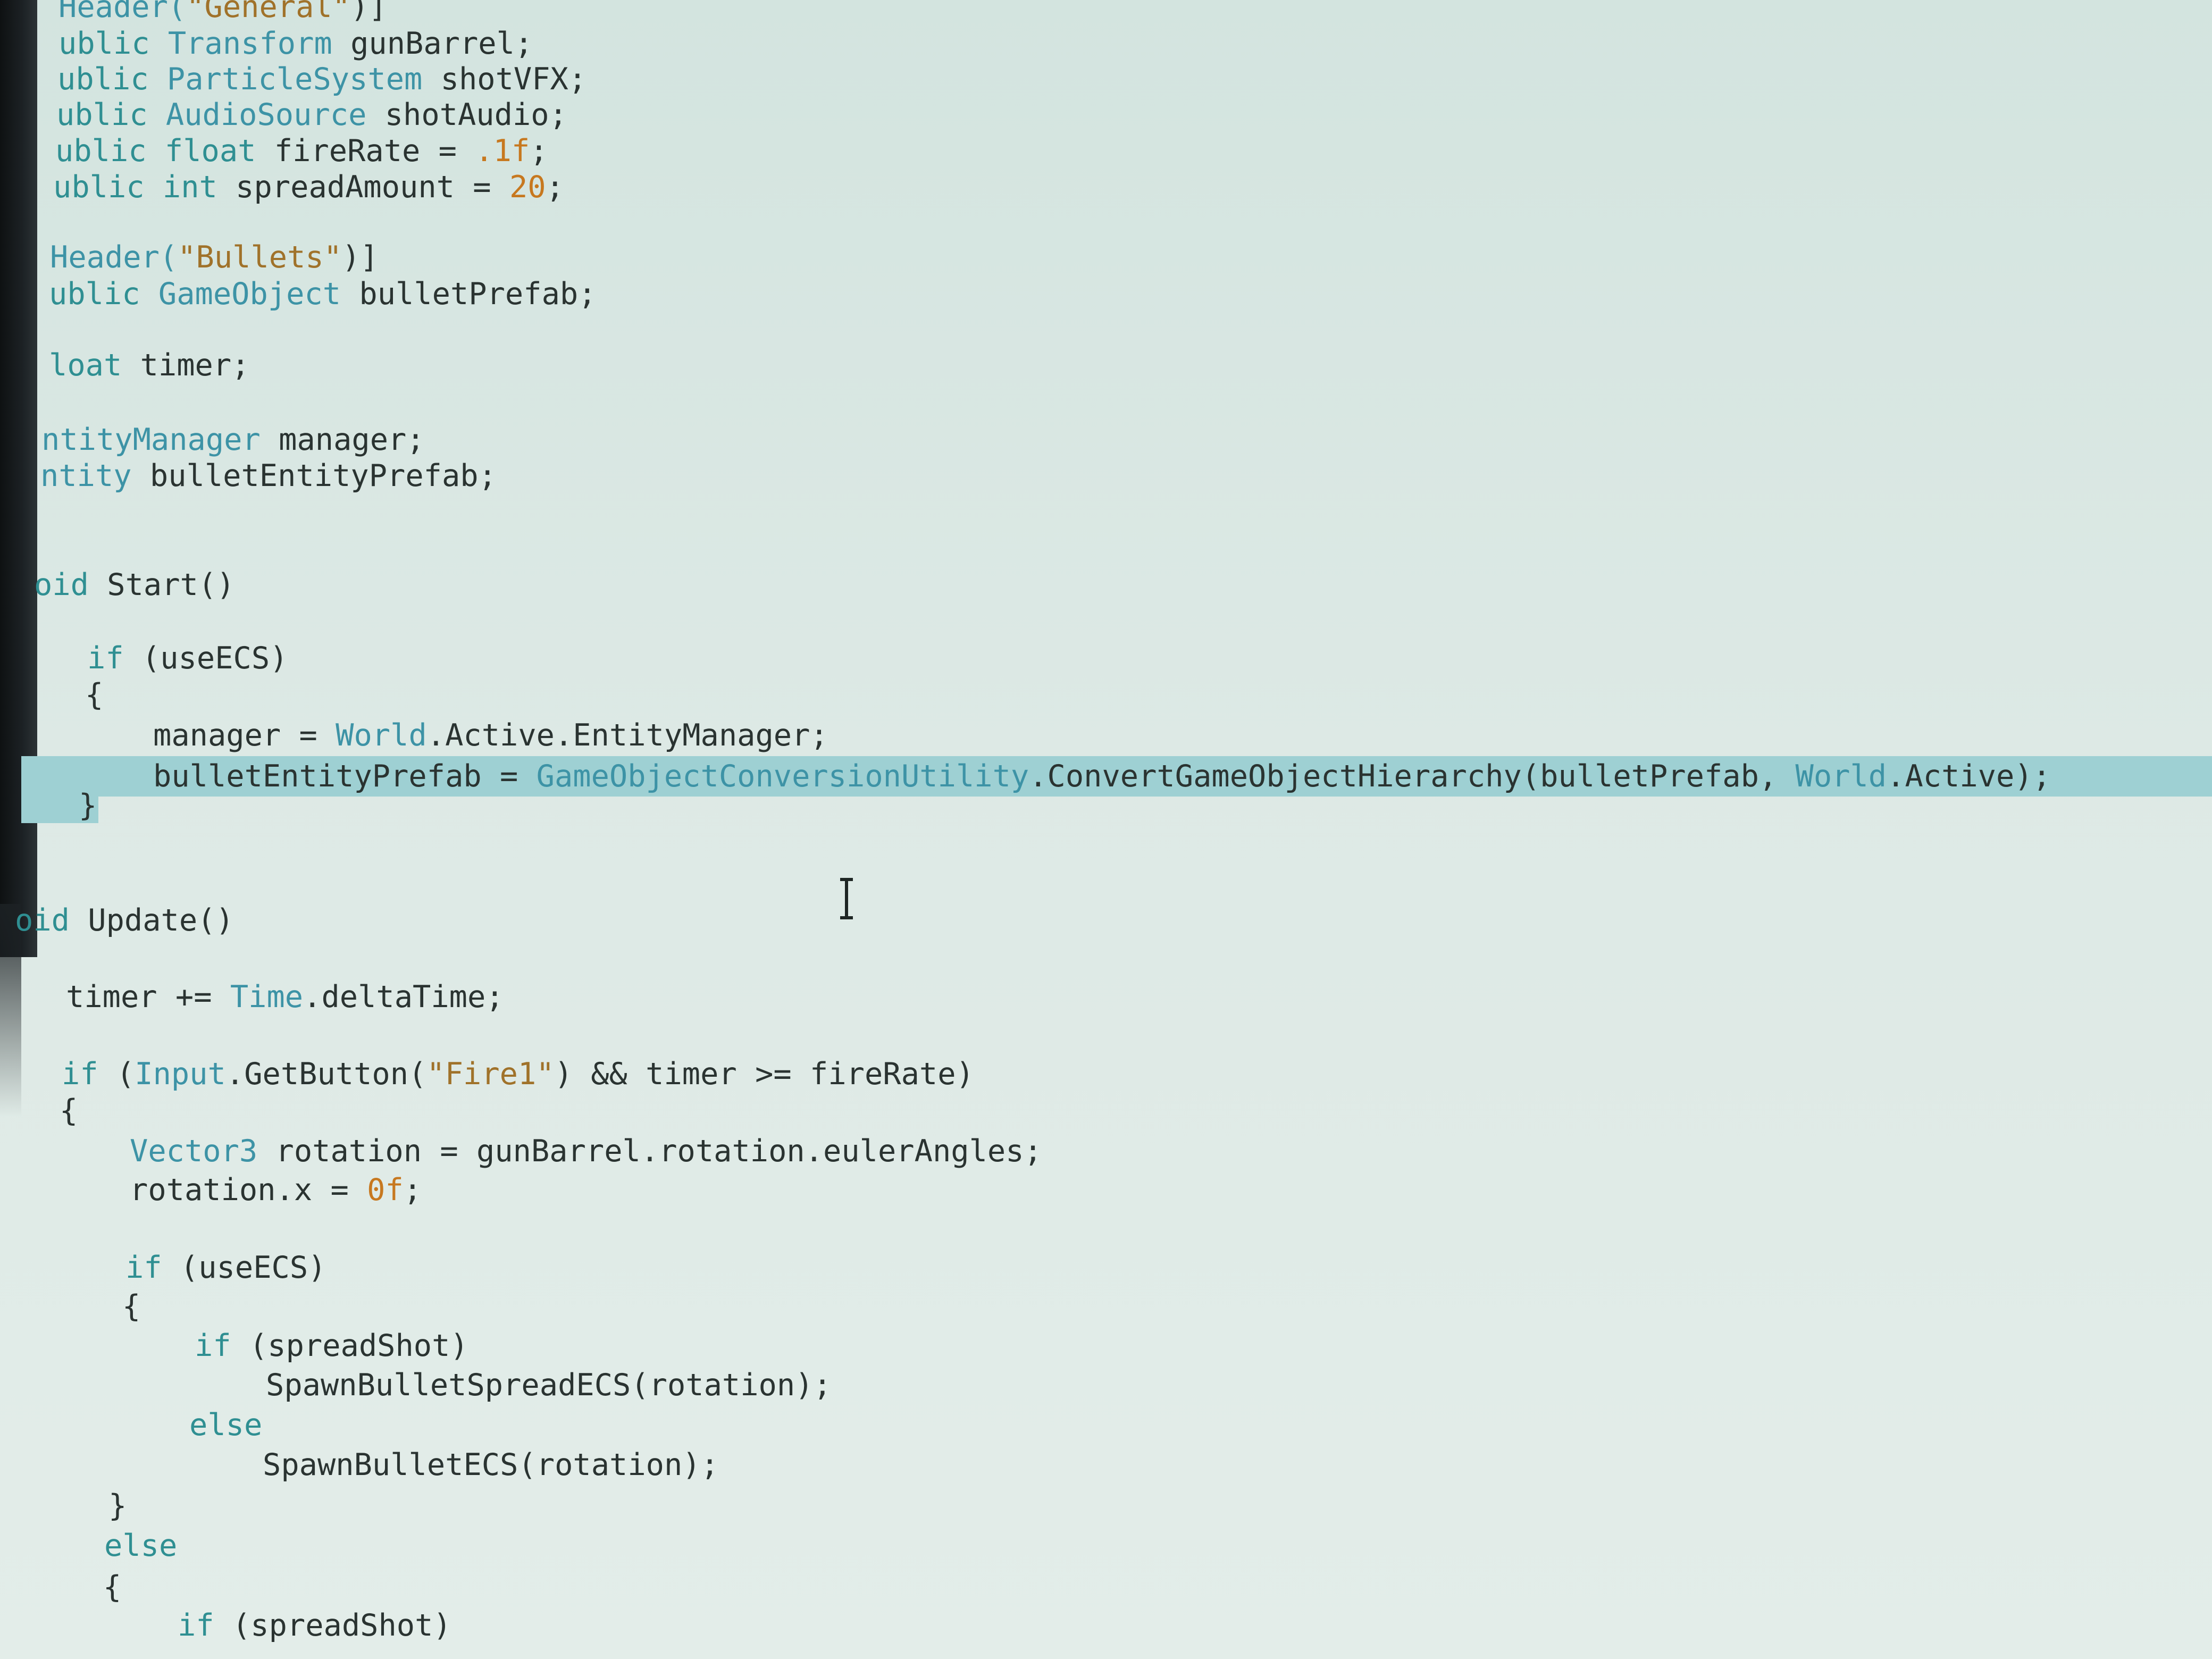  Describe the element at coordinates (321, 79) in the screenshot. I see `code-line: ublic ParticleSystem shotVFX;` at that location.